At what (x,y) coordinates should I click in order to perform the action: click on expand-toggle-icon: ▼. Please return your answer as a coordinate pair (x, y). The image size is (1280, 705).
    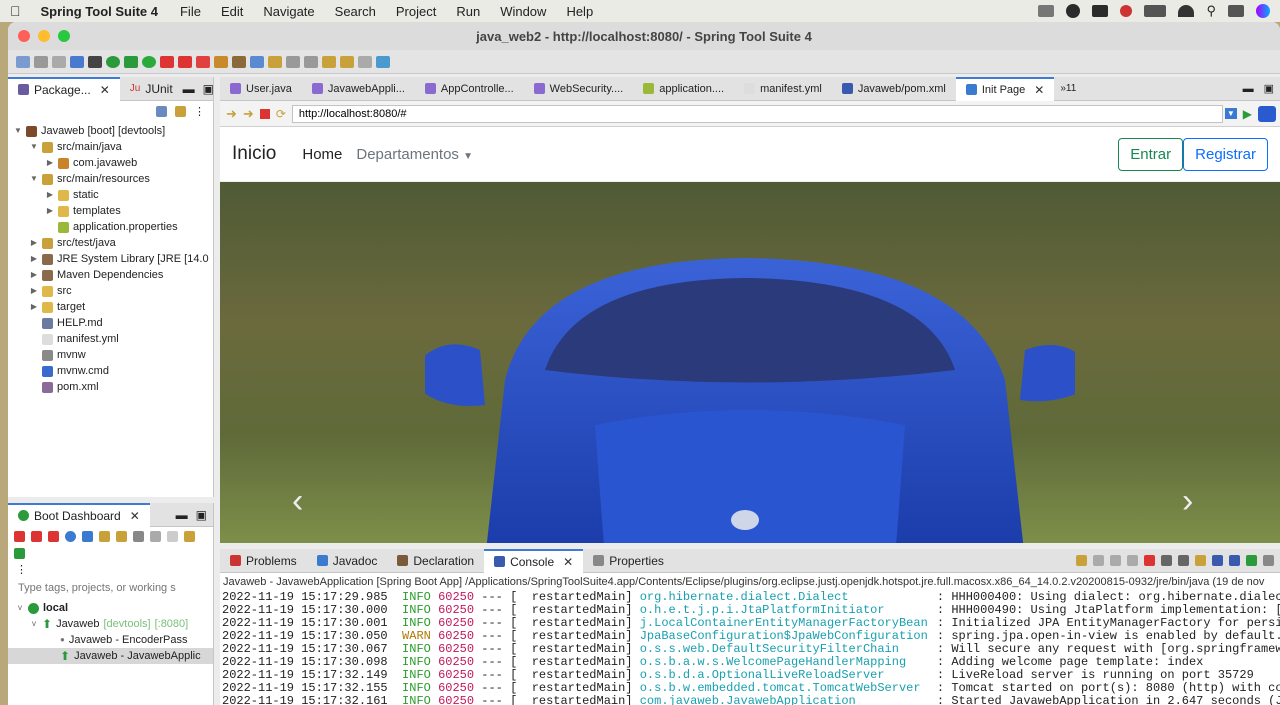
    Looking at the image, I should click on (18, 131).